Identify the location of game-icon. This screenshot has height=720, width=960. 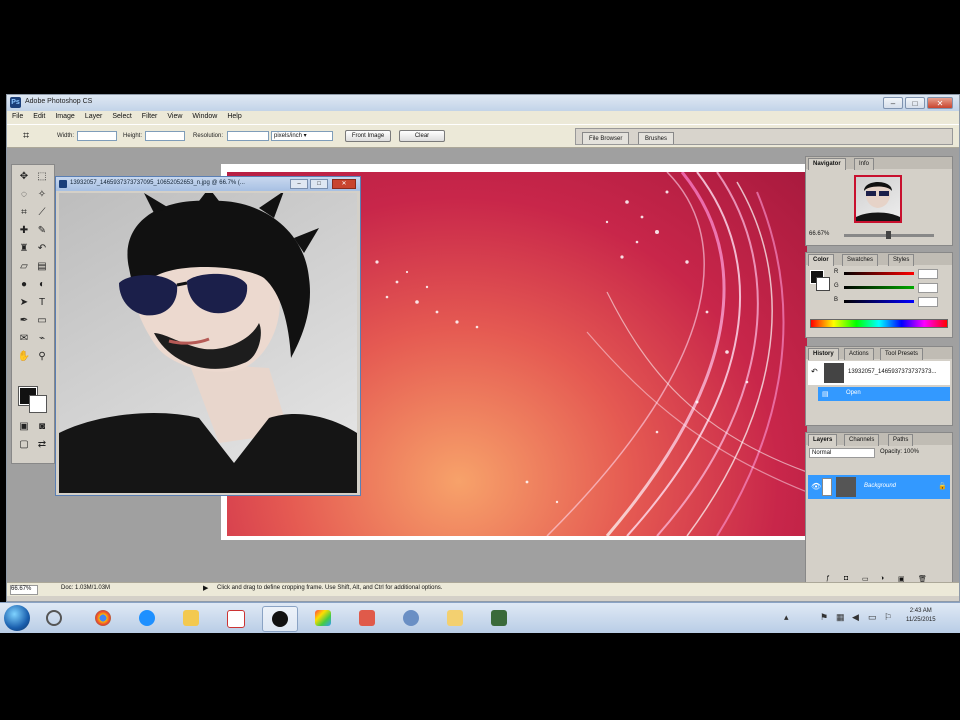
(499, 618).